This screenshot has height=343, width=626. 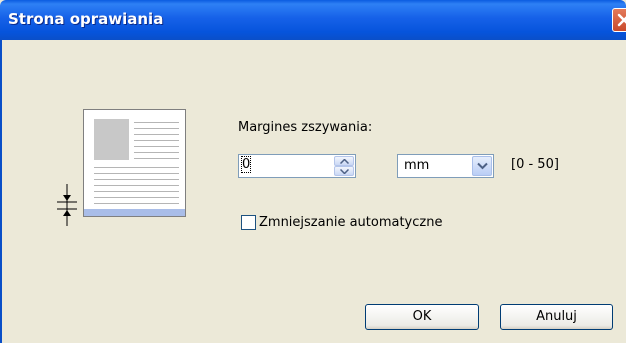 What do you see at coordinates (297, 166) in the screenshot?
I see `binding-margin-spinbox: 0` at bounding box center [297, 166].